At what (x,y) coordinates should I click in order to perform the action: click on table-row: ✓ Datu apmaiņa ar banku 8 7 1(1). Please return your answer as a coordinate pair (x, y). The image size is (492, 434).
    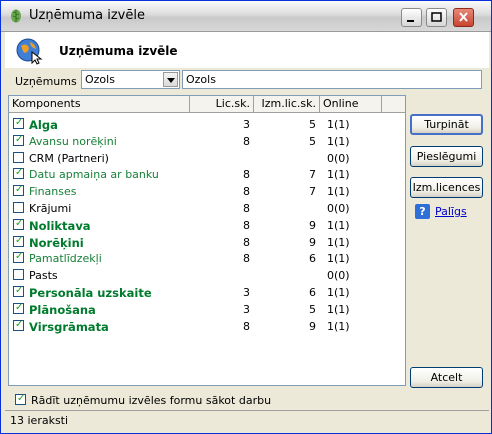
    Looking at the image, I should click on (207, 174).